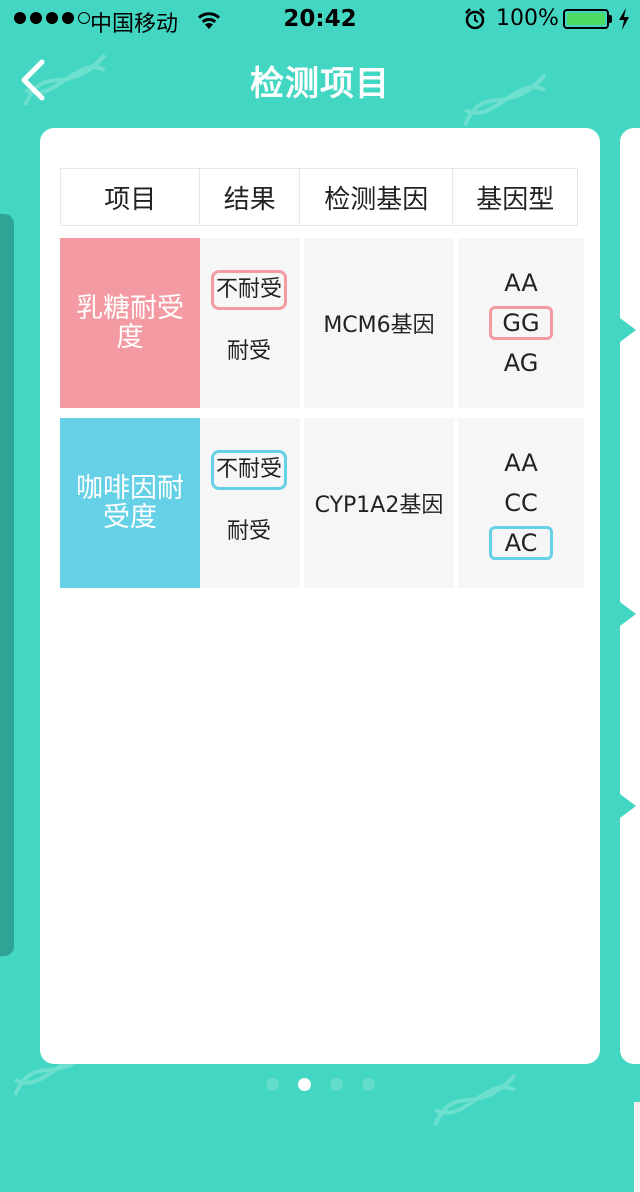  I want to click on genotype-cell: AA GG AG, so click(521, 323).